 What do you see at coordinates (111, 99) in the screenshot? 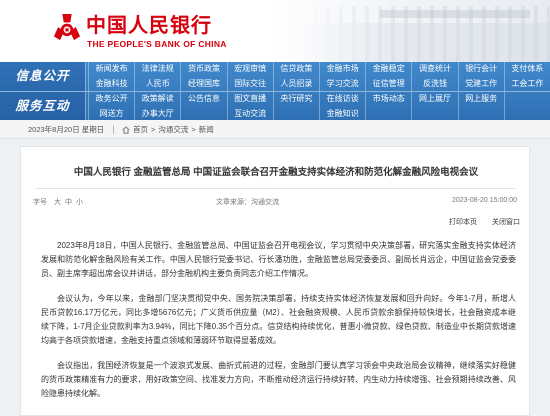
I see `nav-item: 政务公开` at bounding box center [111, 99].